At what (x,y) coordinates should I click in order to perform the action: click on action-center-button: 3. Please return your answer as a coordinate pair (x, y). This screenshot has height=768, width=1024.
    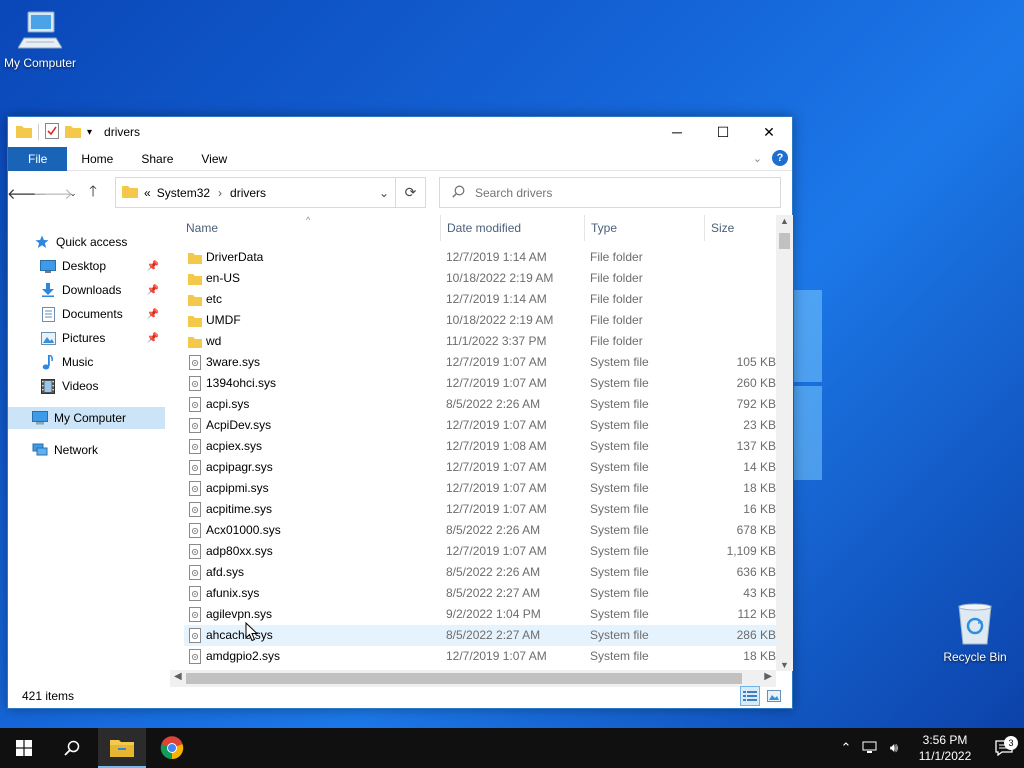
    Looking at the image, I should click on (1004, 746).